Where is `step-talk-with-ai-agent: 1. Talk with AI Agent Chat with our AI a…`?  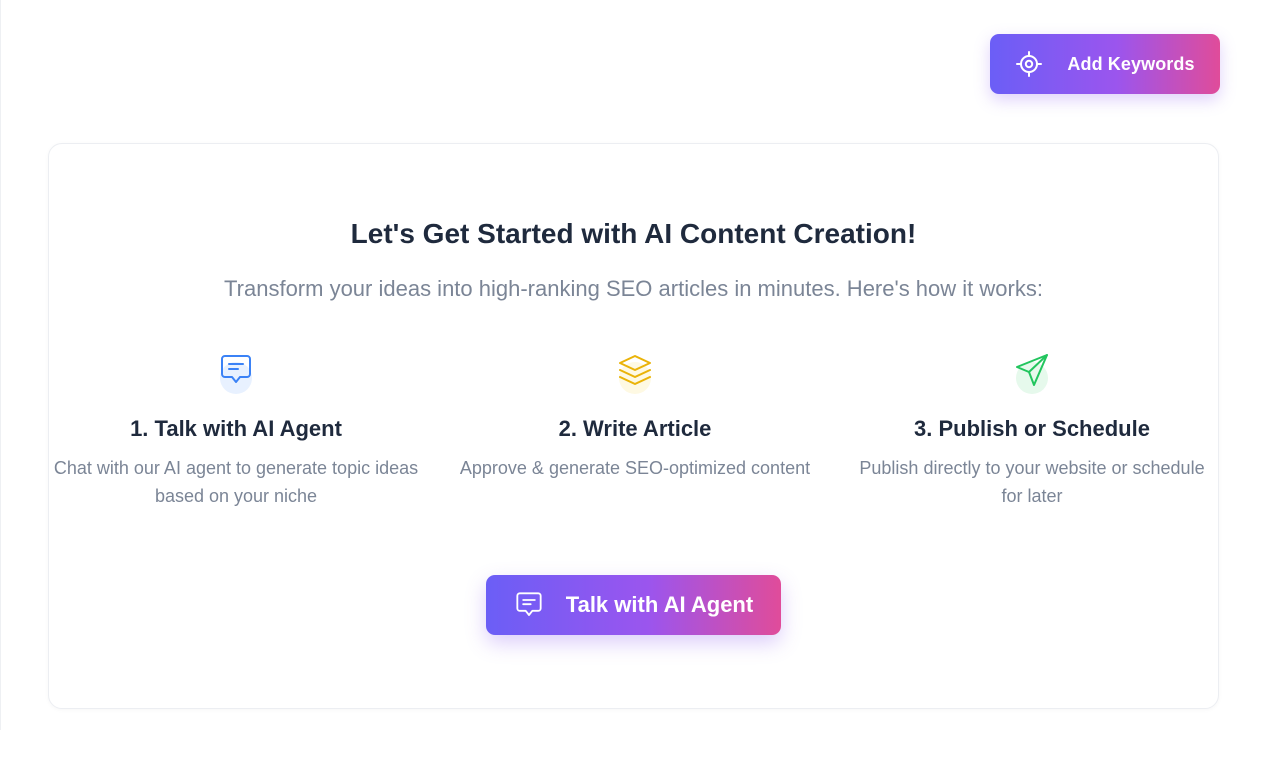
step-talk-with-ai-agent: 1. Talk with AI Agent Chat with our AI a… is located at coordinates (236, 431).